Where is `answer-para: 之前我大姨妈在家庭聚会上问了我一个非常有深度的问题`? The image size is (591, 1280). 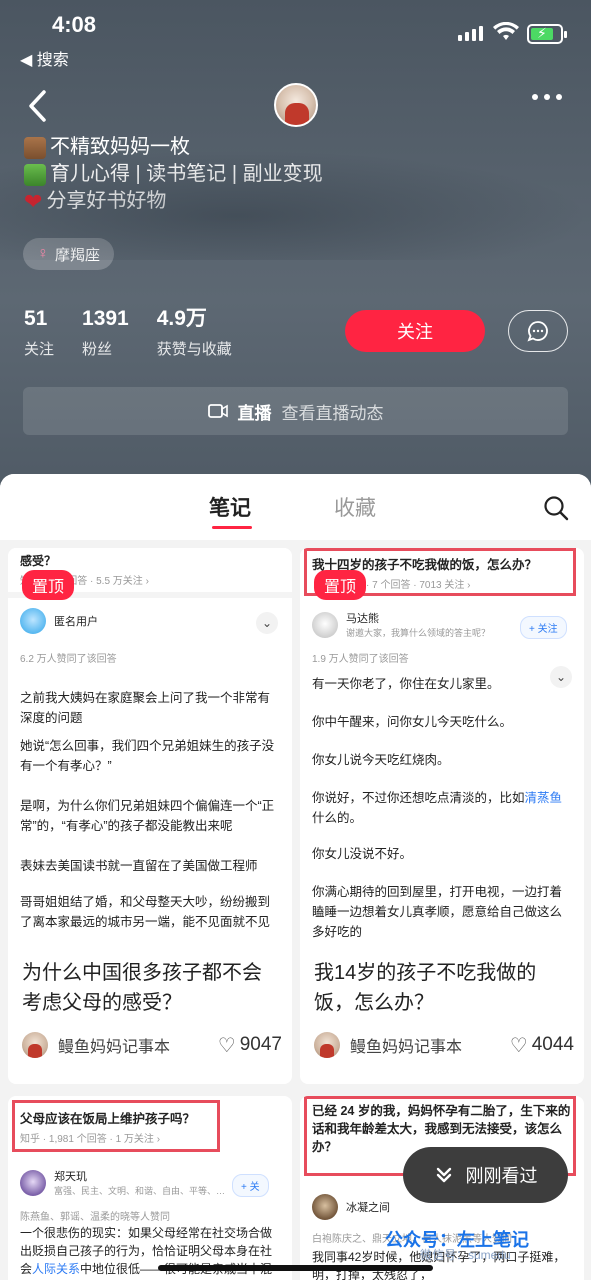 answer-para: 之前我大姨妈在家庭聚会上问了我一个非常有深度的问题 is located at coordinates (145, 708).